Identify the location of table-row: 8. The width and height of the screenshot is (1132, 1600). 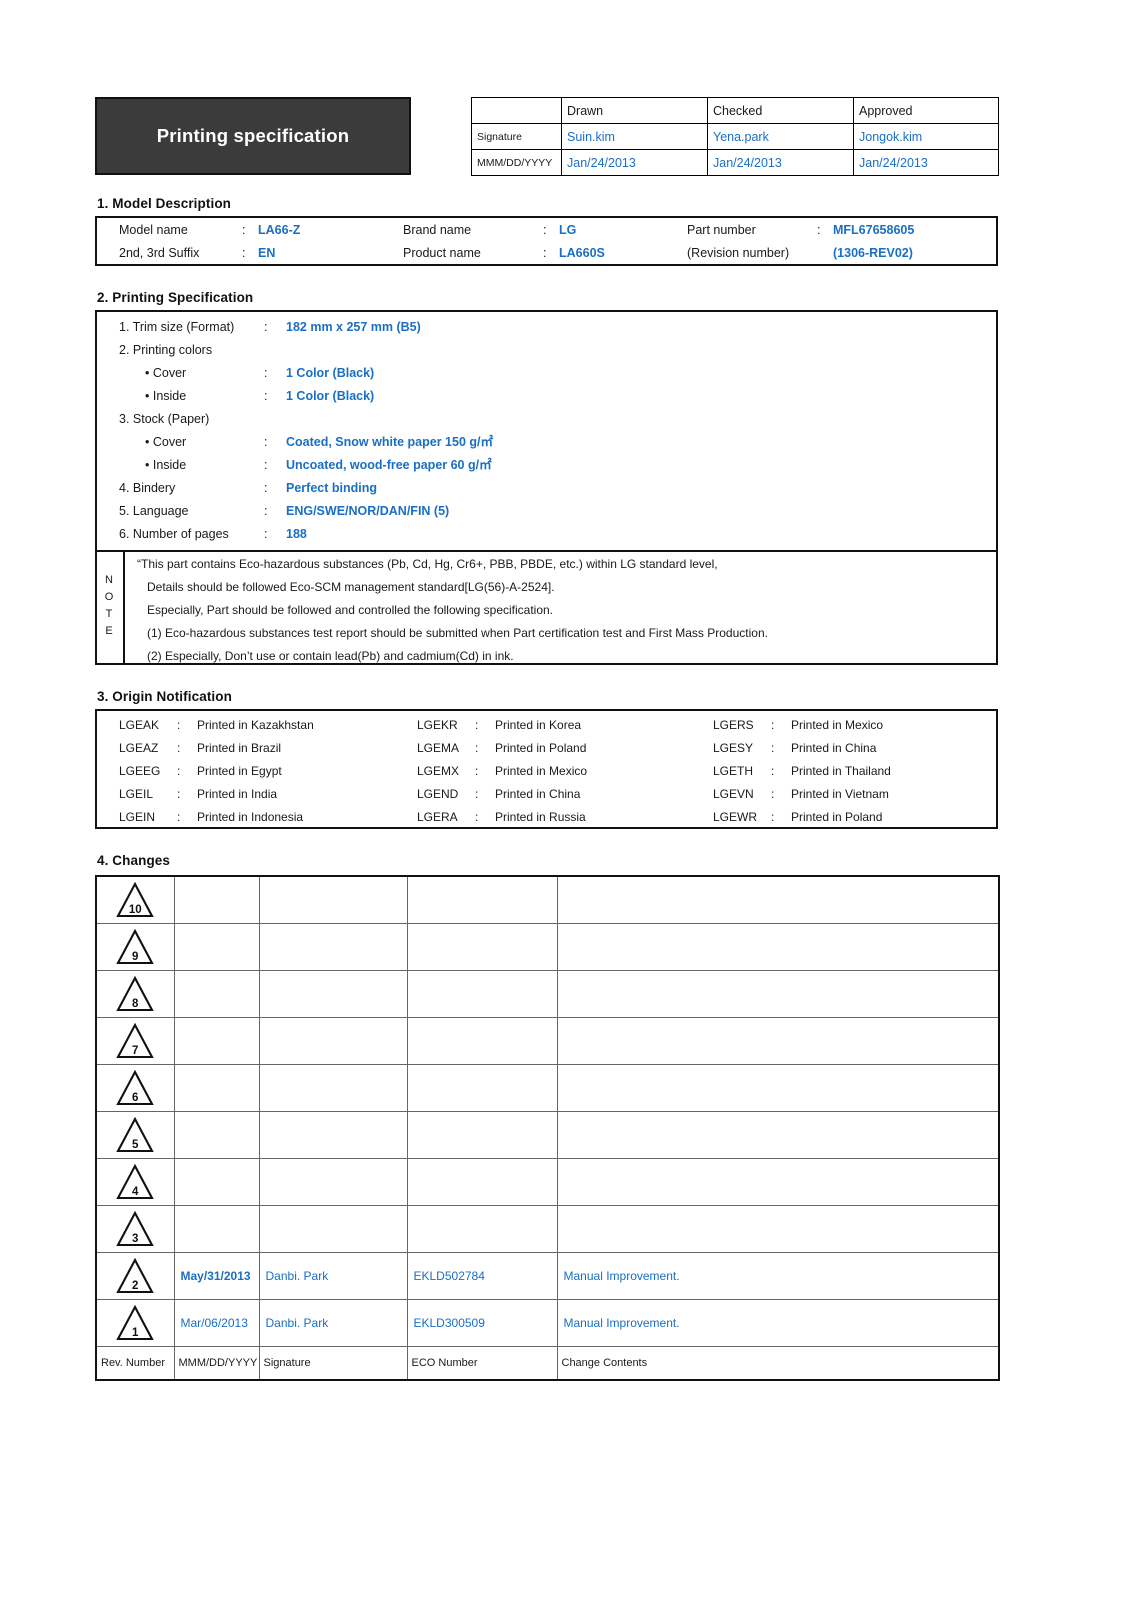
(547, 993).